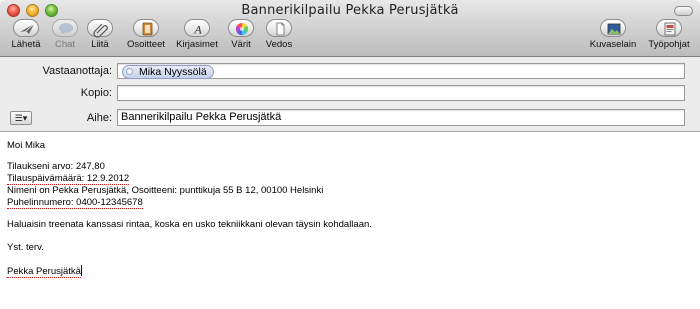 This screenshot has width=700, height=309. I want to click on toolbar-toggle-button, so click(683, 11).